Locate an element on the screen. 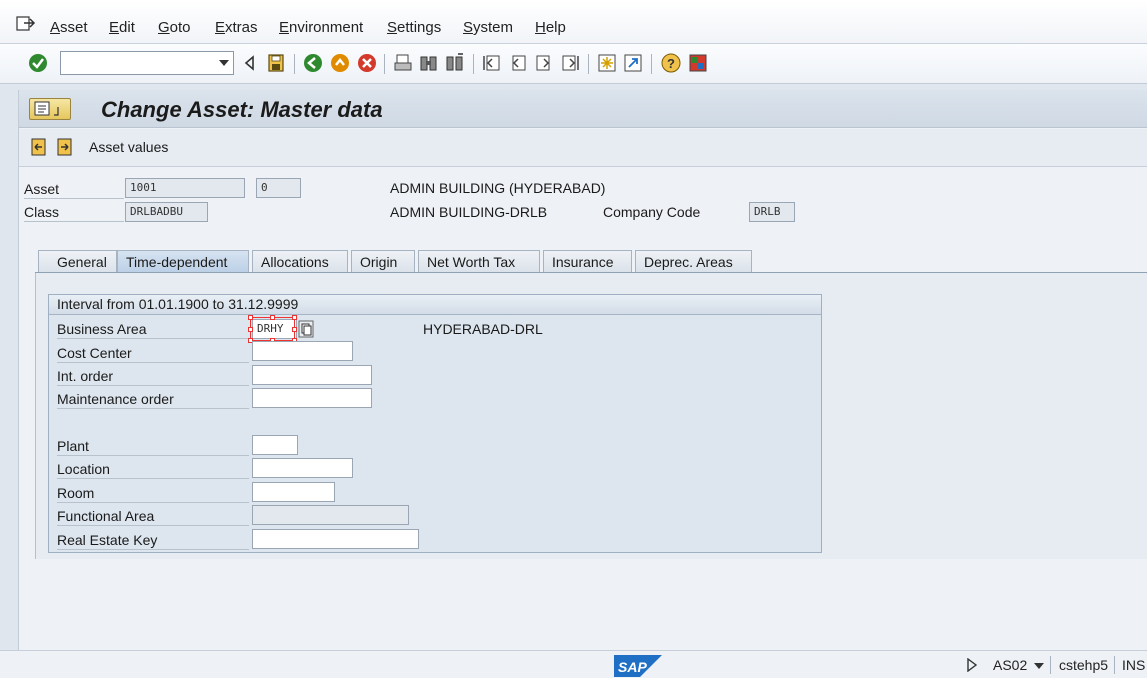 This screenshot has height=678, width=1147. shortcut-icon is located at coordinates (633, 63).